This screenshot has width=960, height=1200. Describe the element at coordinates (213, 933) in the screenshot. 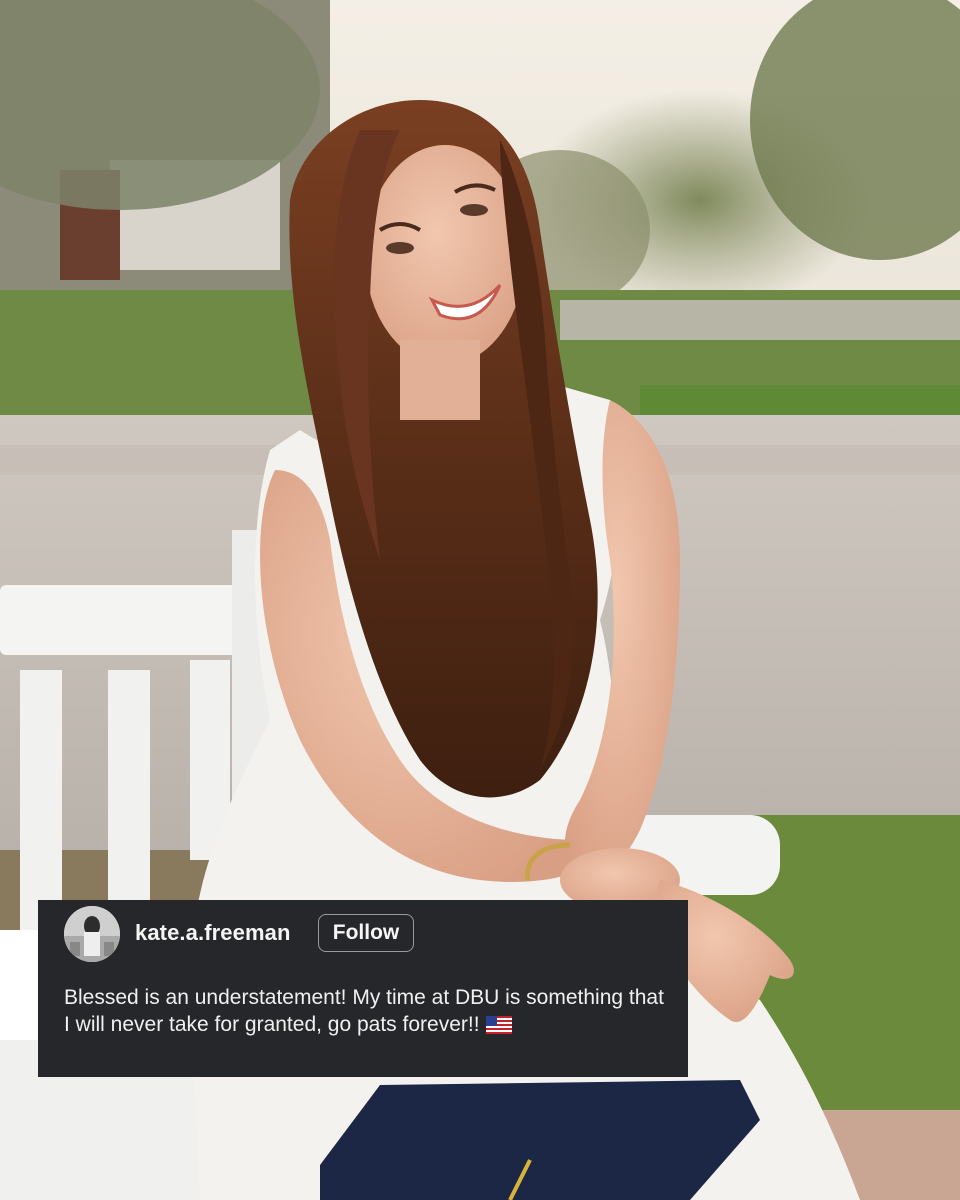

I see `username: kate.a.freeman` at that location.